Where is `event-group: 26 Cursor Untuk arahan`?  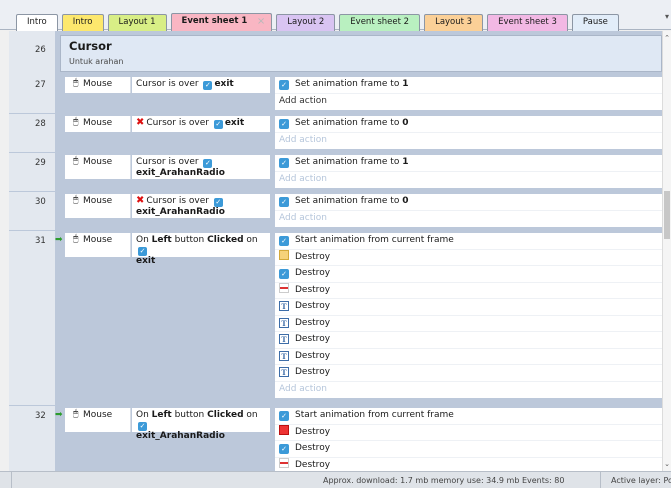 event-group: 26 Cursor Untuk arahan is located at coordinates (335, 53).